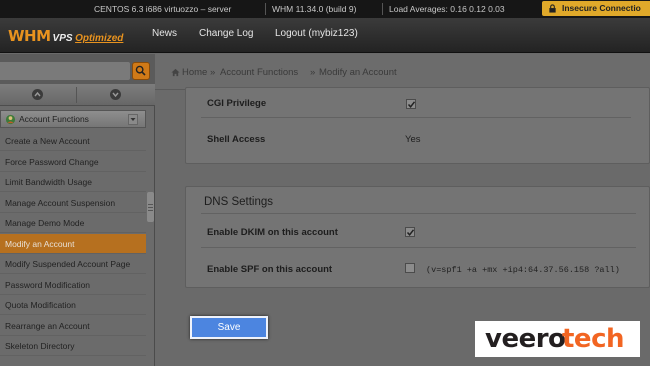 This screenshot has width=650, height=366. I want to click on veerotech-watermark: veero tech, so click(557, 339).